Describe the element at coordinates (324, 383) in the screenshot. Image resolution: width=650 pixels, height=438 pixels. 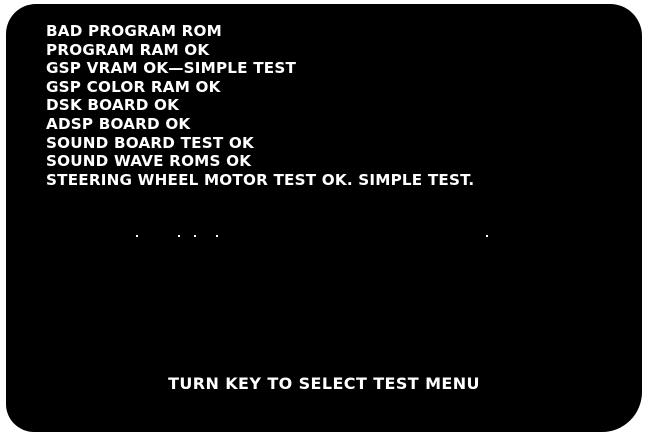
I see `select-test-menu-prompt: TURN KEY TO SELECT TEST MENU` at that location.